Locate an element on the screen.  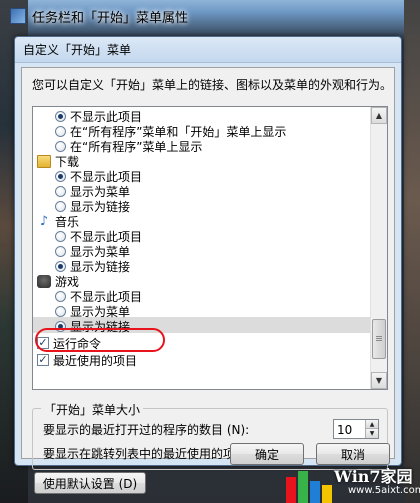
folder-icon is located at coordinates (44, 161).